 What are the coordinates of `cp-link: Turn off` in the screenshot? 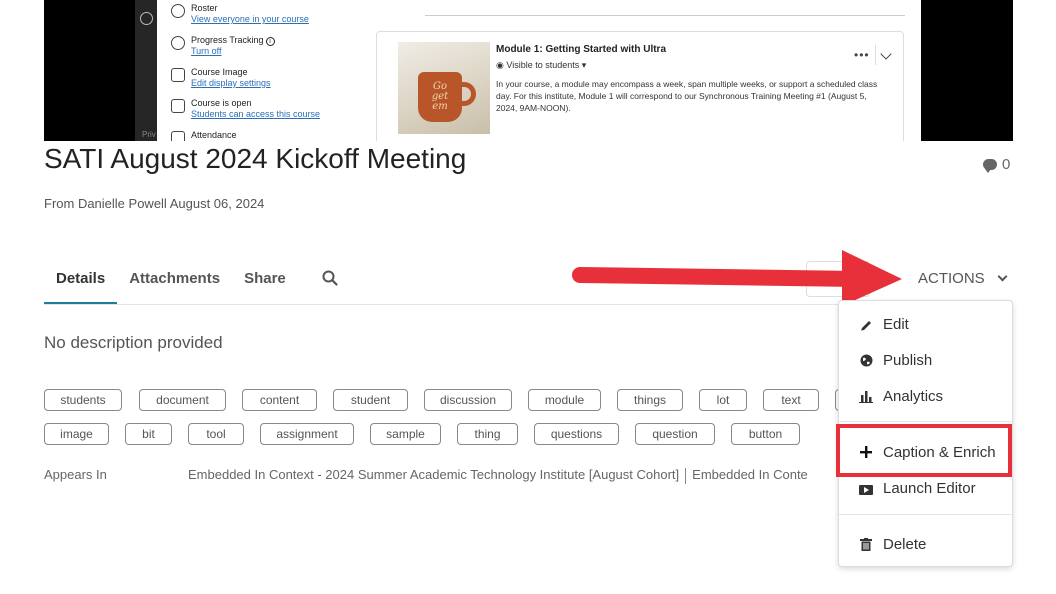 It's located at (206, 51).